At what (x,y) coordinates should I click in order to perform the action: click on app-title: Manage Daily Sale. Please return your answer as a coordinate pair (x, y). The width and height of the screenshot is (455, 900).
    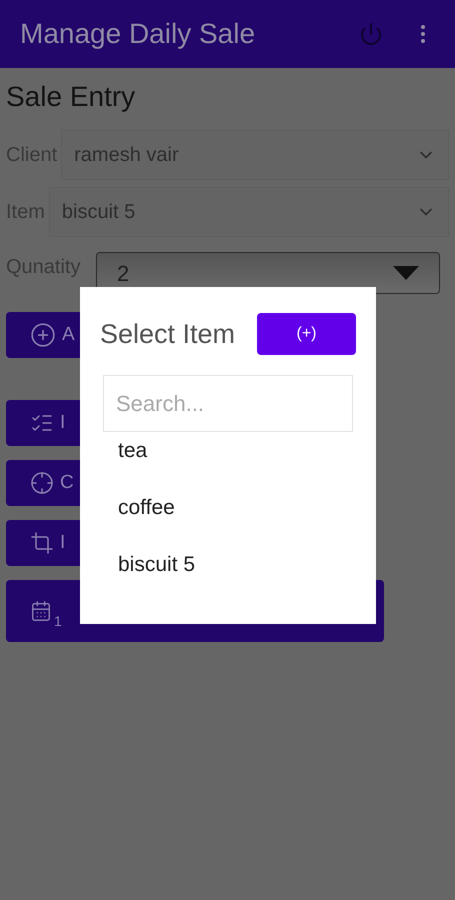
    Looking at the image, I should click on (138, 34).